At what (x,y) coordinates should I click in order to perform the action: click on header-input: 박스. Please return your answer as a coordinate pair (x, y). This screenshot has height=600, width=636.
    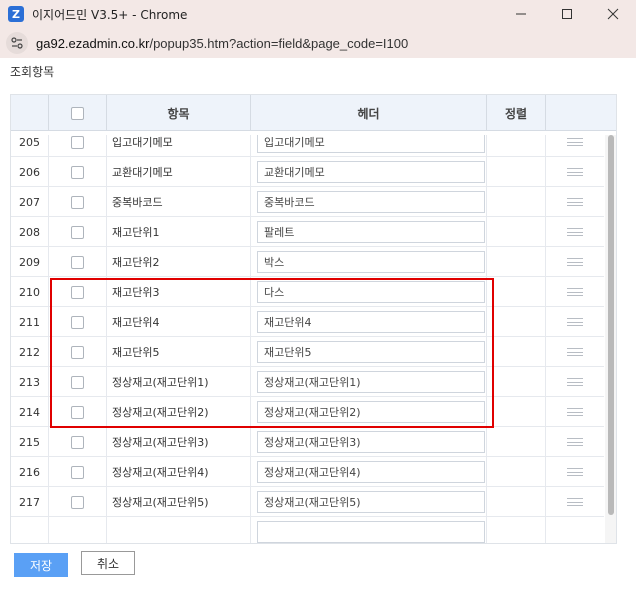
    Looking at the image, I should click on (371, 262).